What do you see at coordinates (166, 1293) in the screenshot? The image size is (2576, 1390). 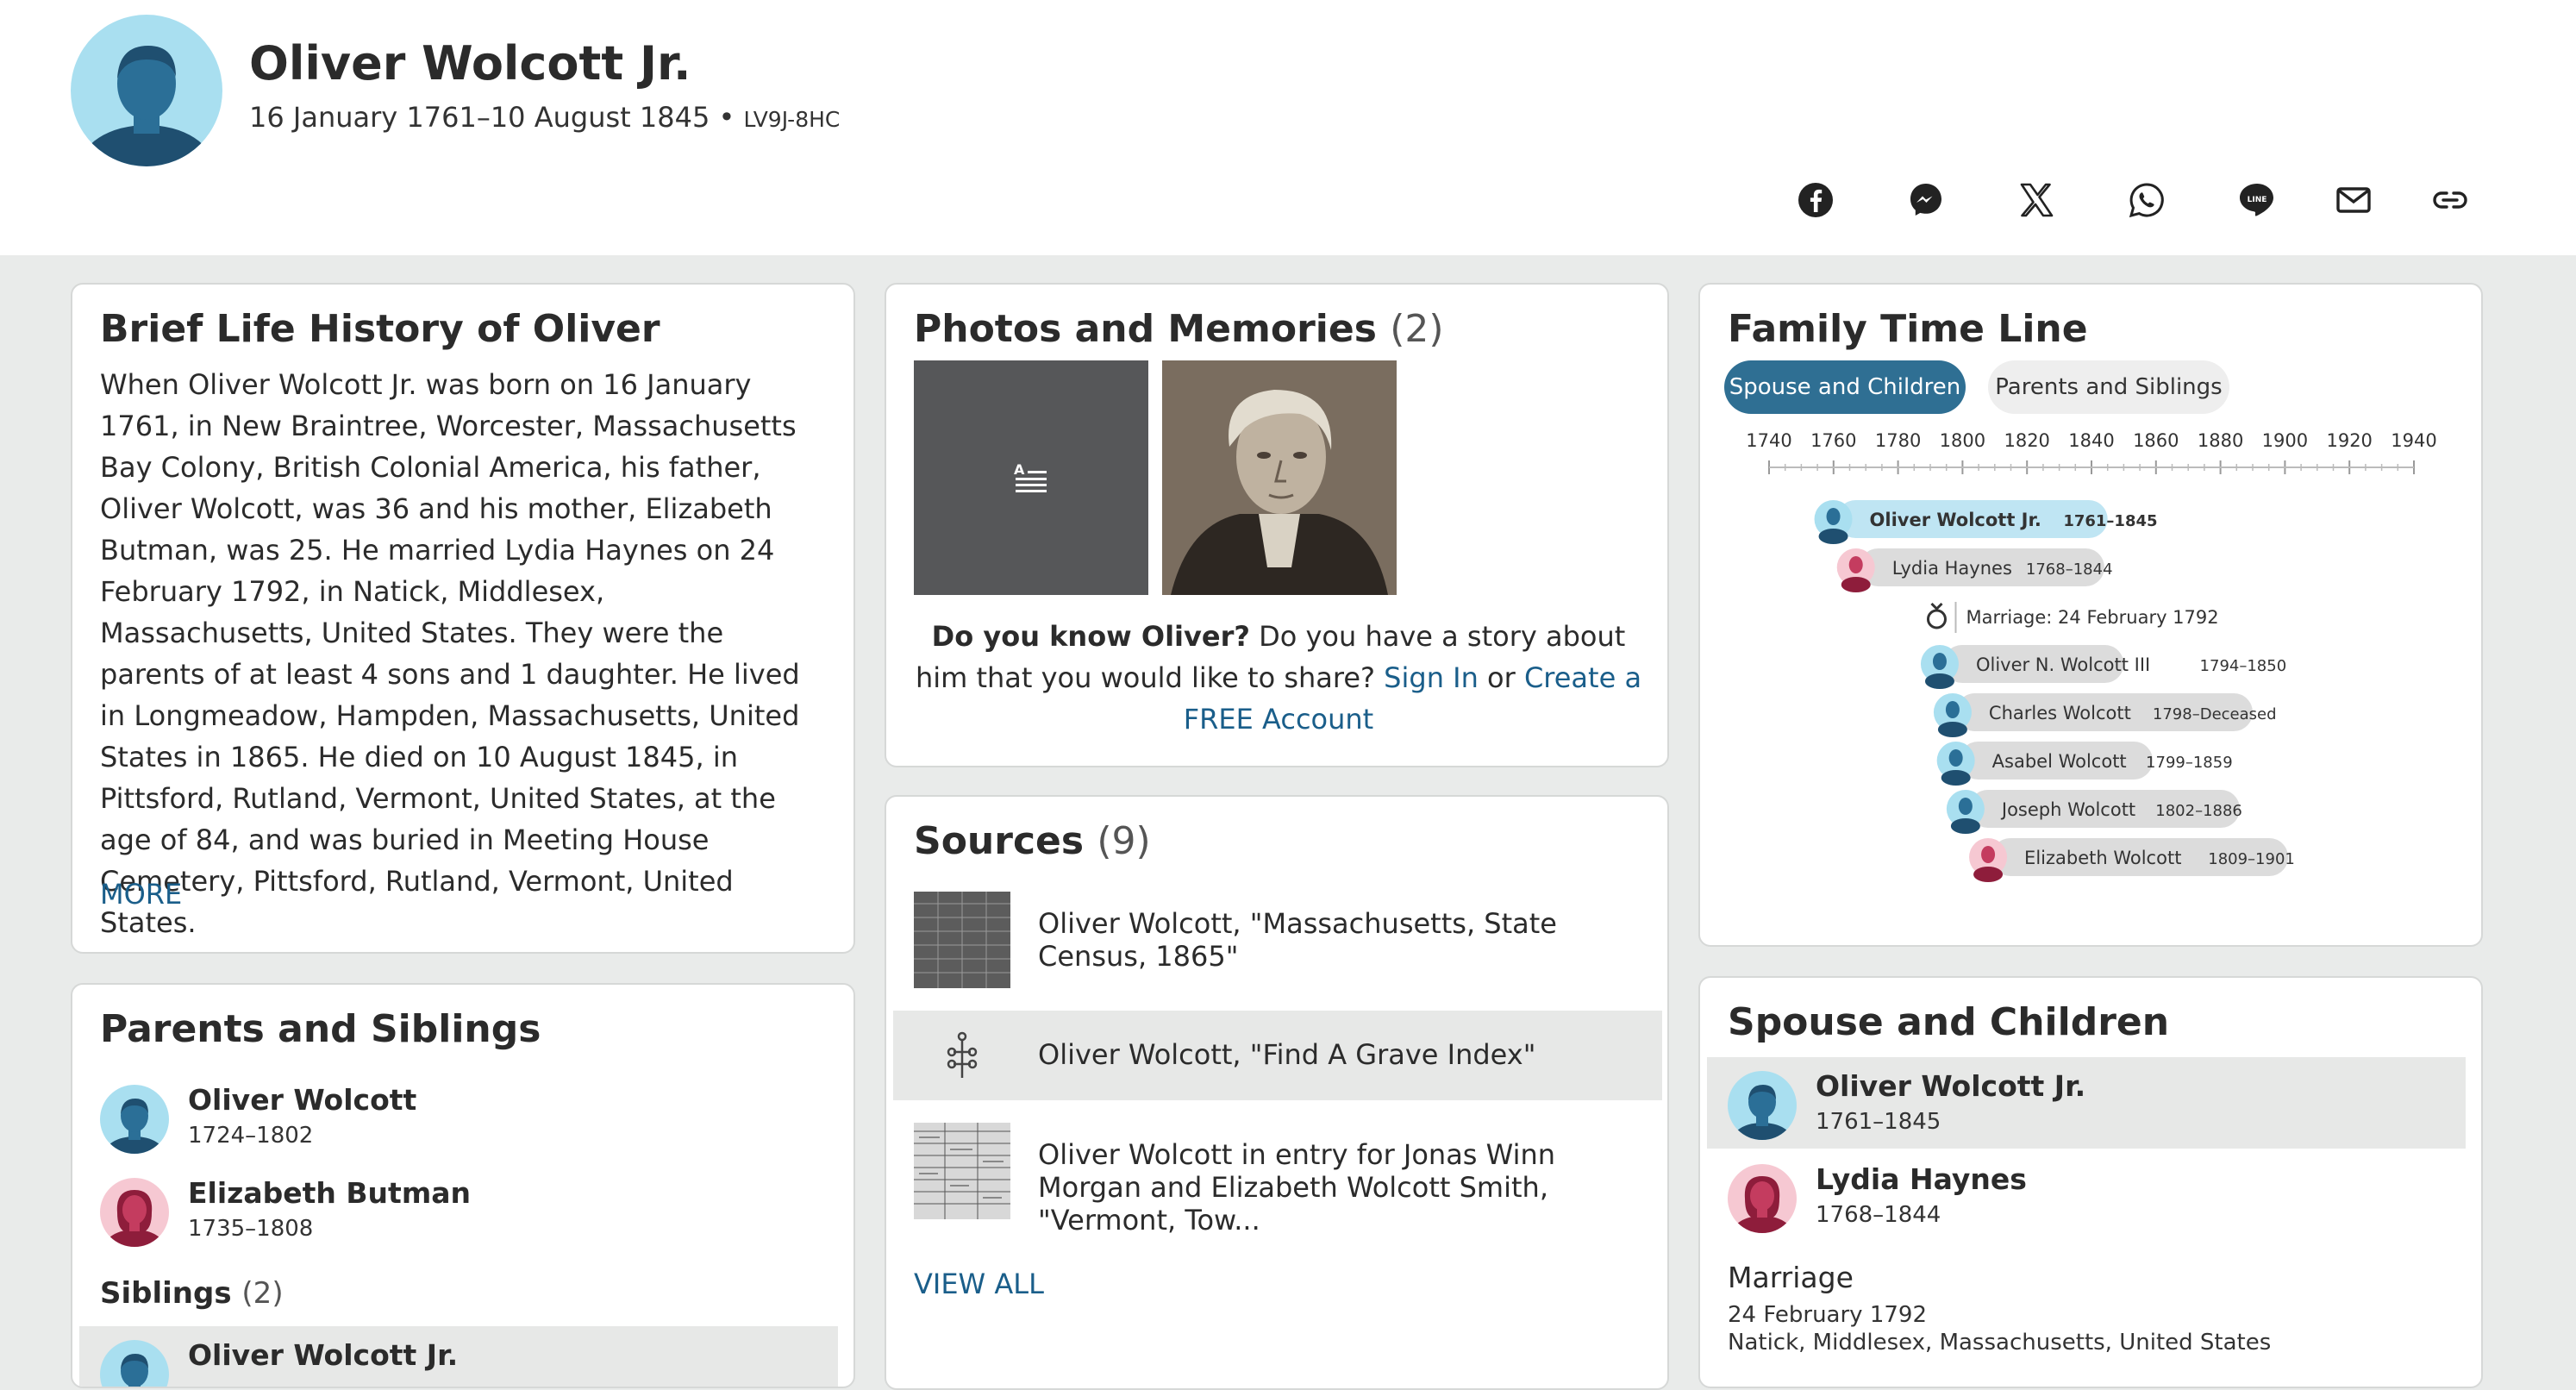 I see `siblings-label: Siblings` at bounding box center [166, 1293].